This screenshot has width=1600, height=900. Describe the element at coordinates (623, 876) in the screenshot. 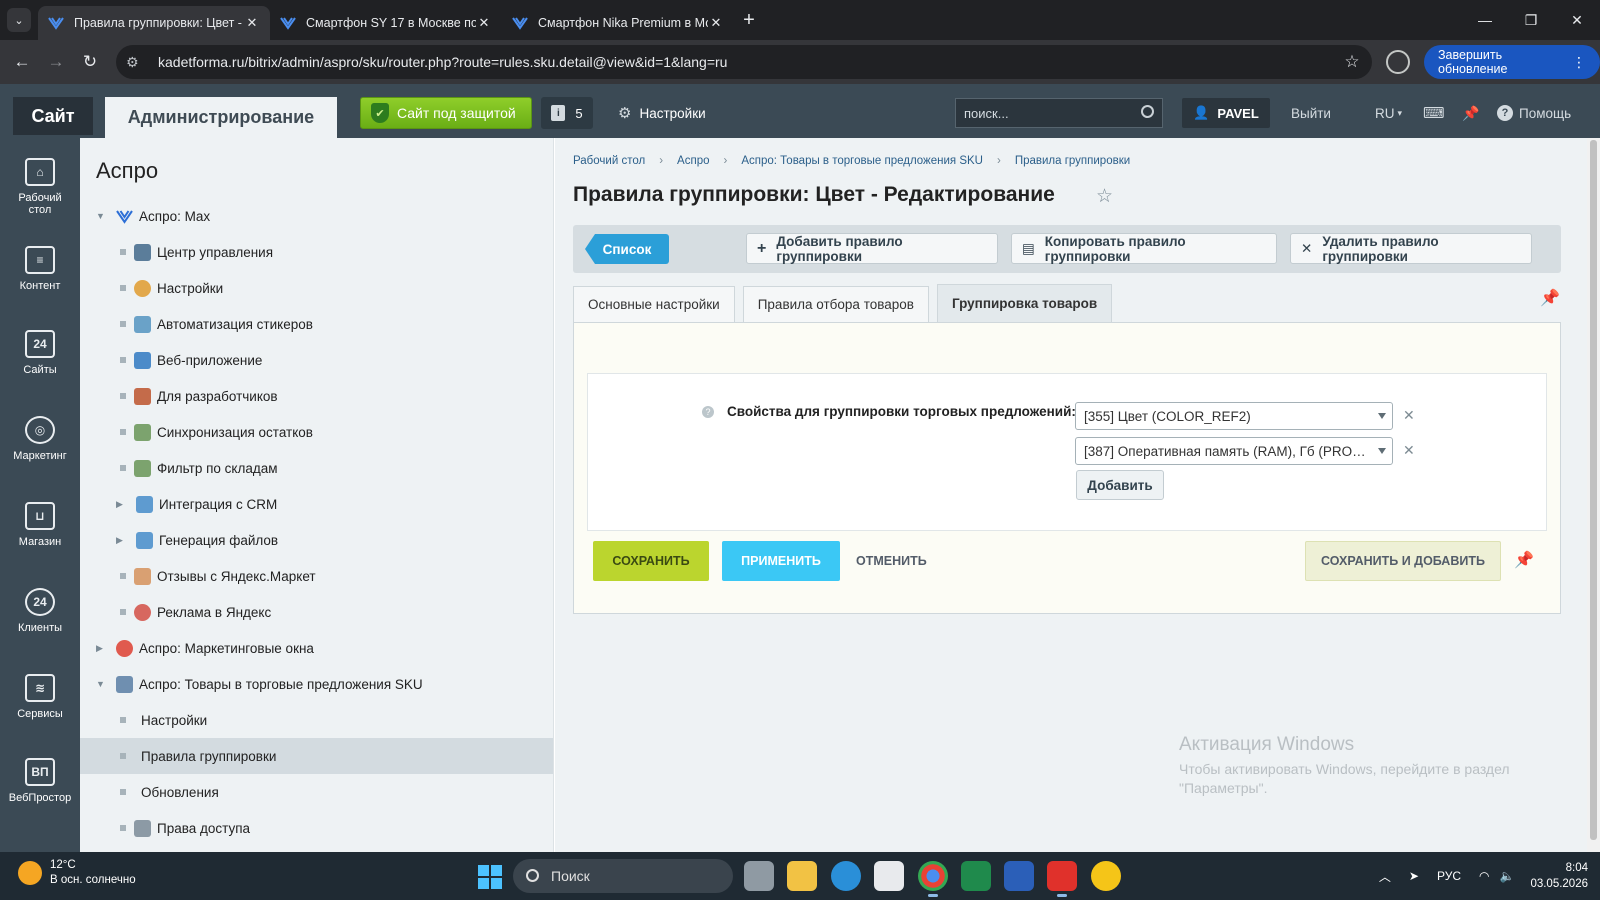

I see `taskbar-search: Поиск` at that location.